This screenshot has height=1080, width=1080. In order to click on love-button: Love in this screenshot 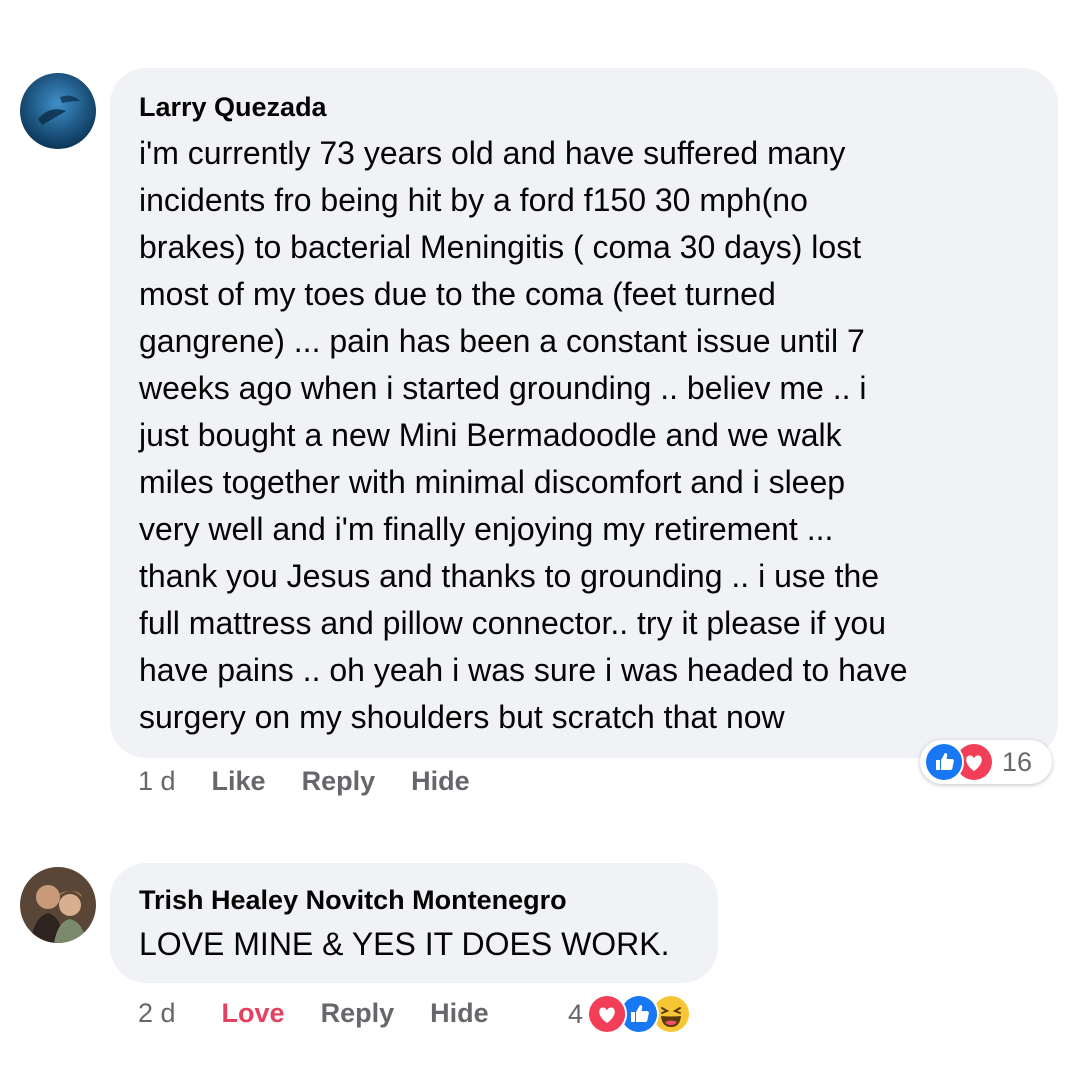, I will do `click(253, 1013)`.